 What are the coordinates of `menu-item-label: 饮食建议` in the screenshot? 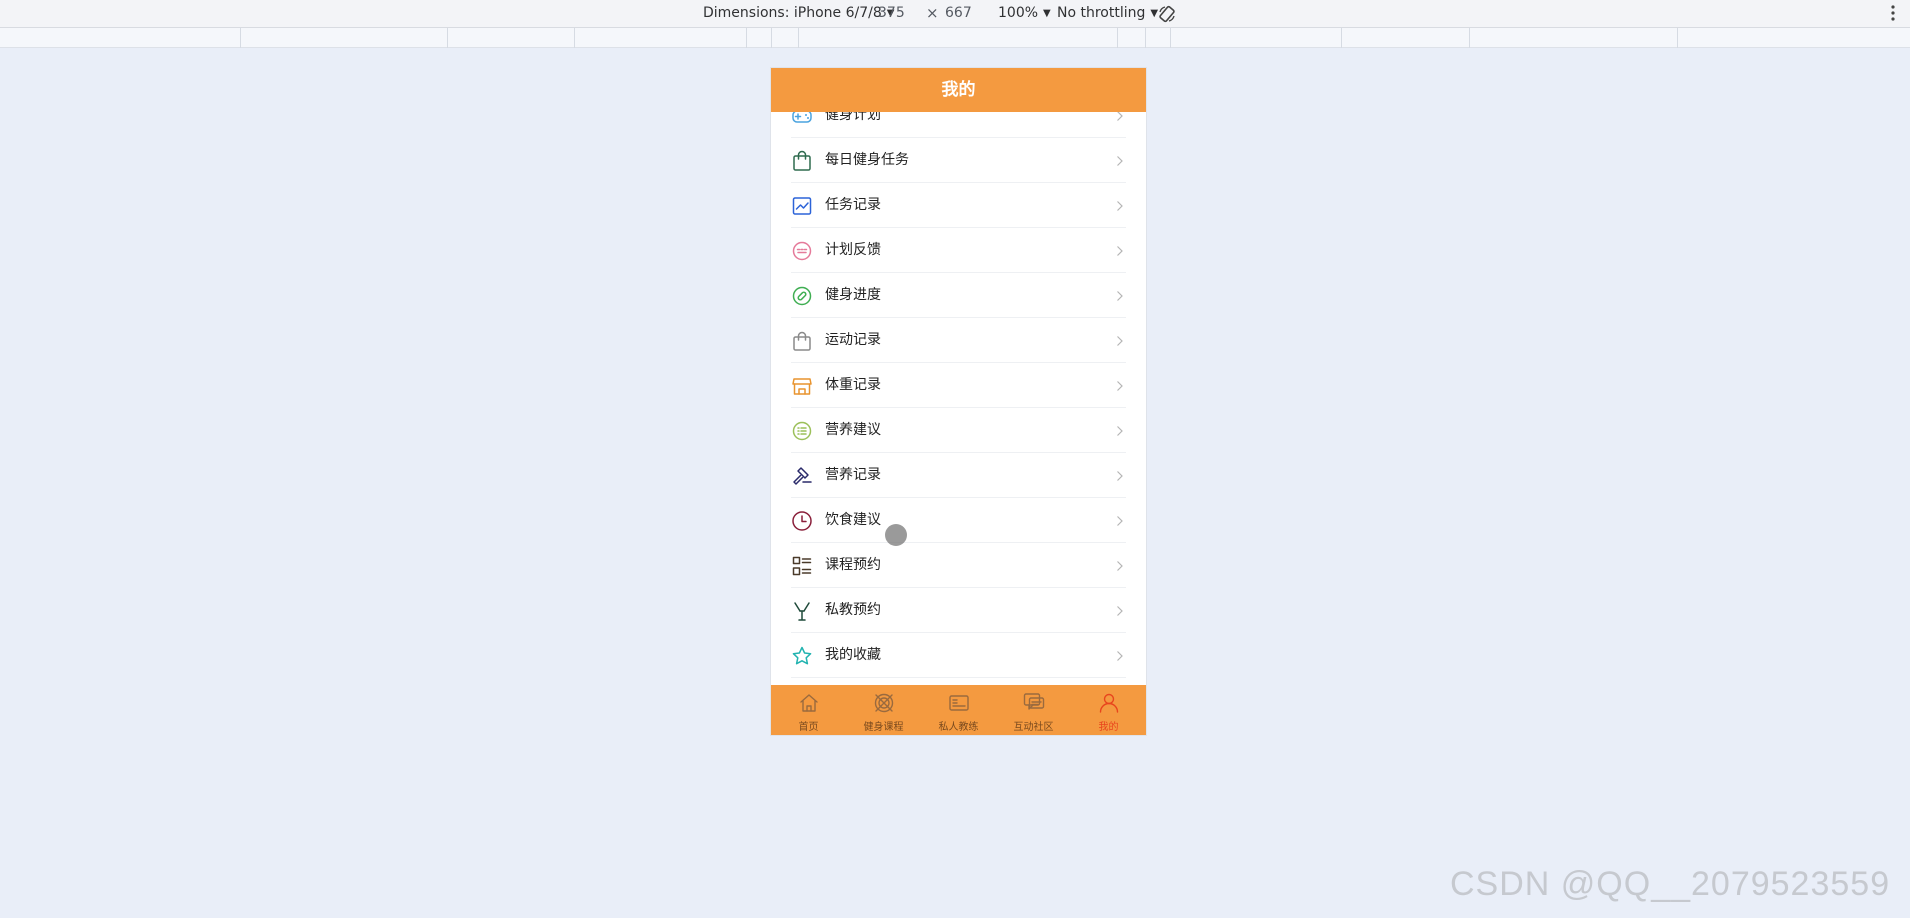 It's located at (853, 520).